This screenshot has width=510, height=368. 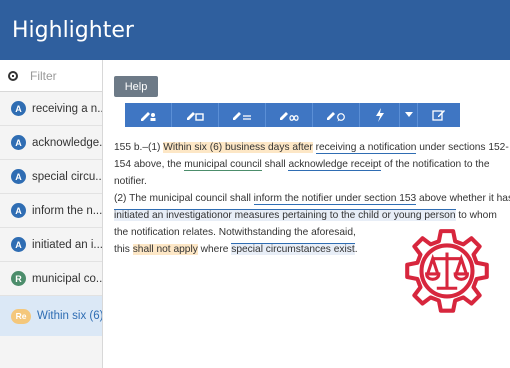 I want to click on text-run: of the notification to the, so click(x=435, y=164).